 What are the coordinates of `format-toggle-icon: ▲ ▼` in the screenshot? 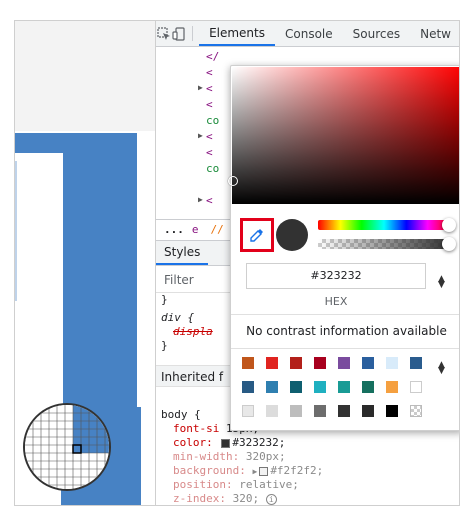 It's located at (441, 282).